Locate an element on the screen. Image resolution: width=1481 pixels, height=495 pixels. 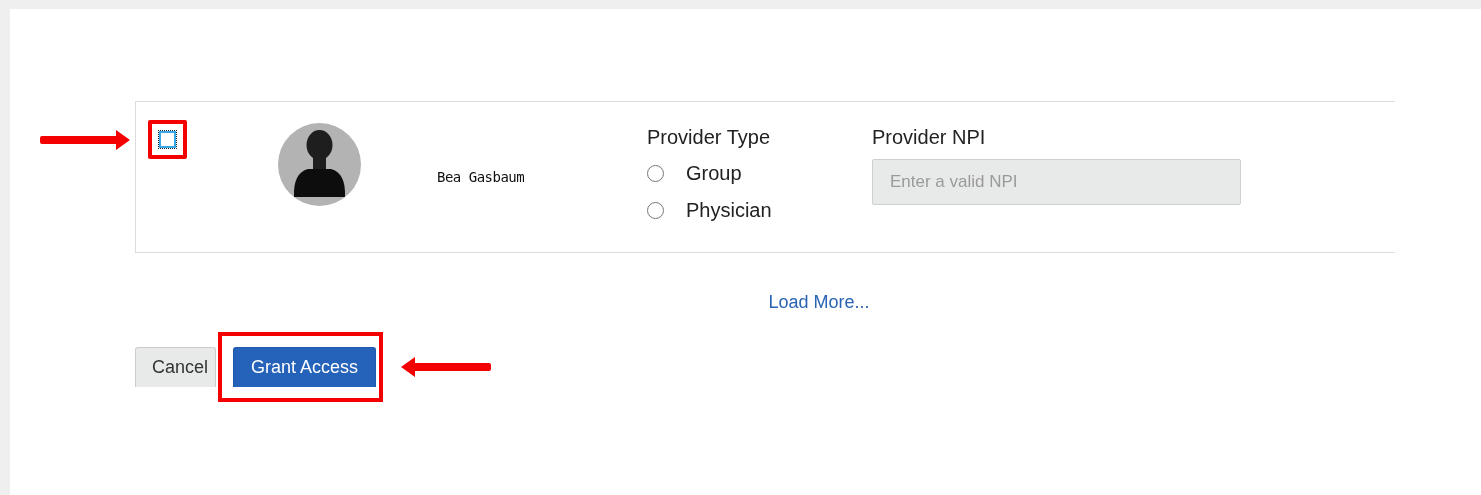
npi-input-field: Enter a valid NPI is located at coordinates (1056, 182).